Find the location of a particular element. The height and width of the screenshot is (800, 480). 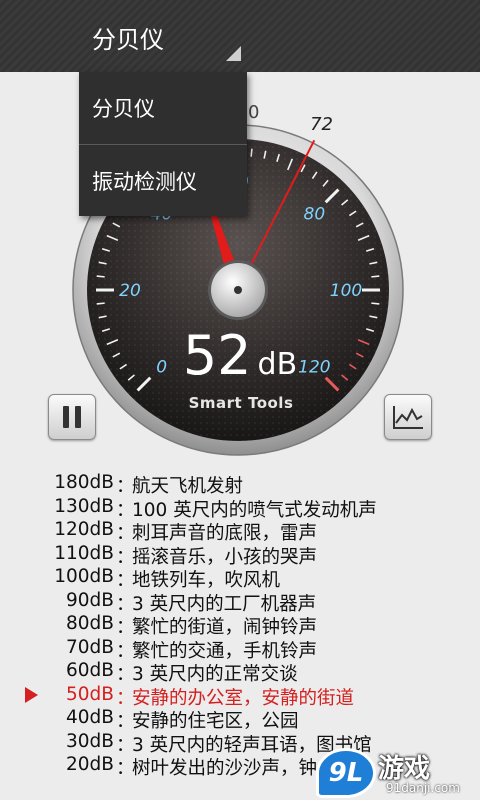

level-value: 60dB is located at coordinates (90, 670).